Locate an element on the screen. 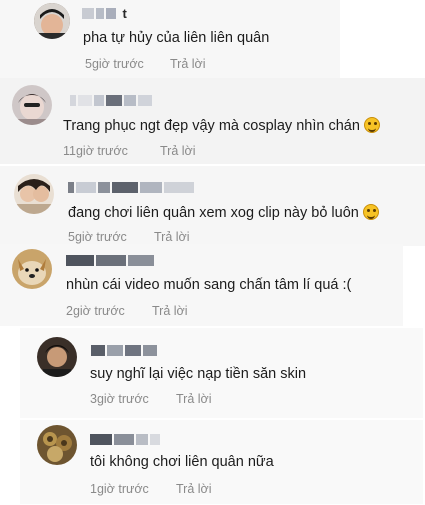 This screenshot has width=425, height=505. username-text: t is located at coordinates (124, 13).